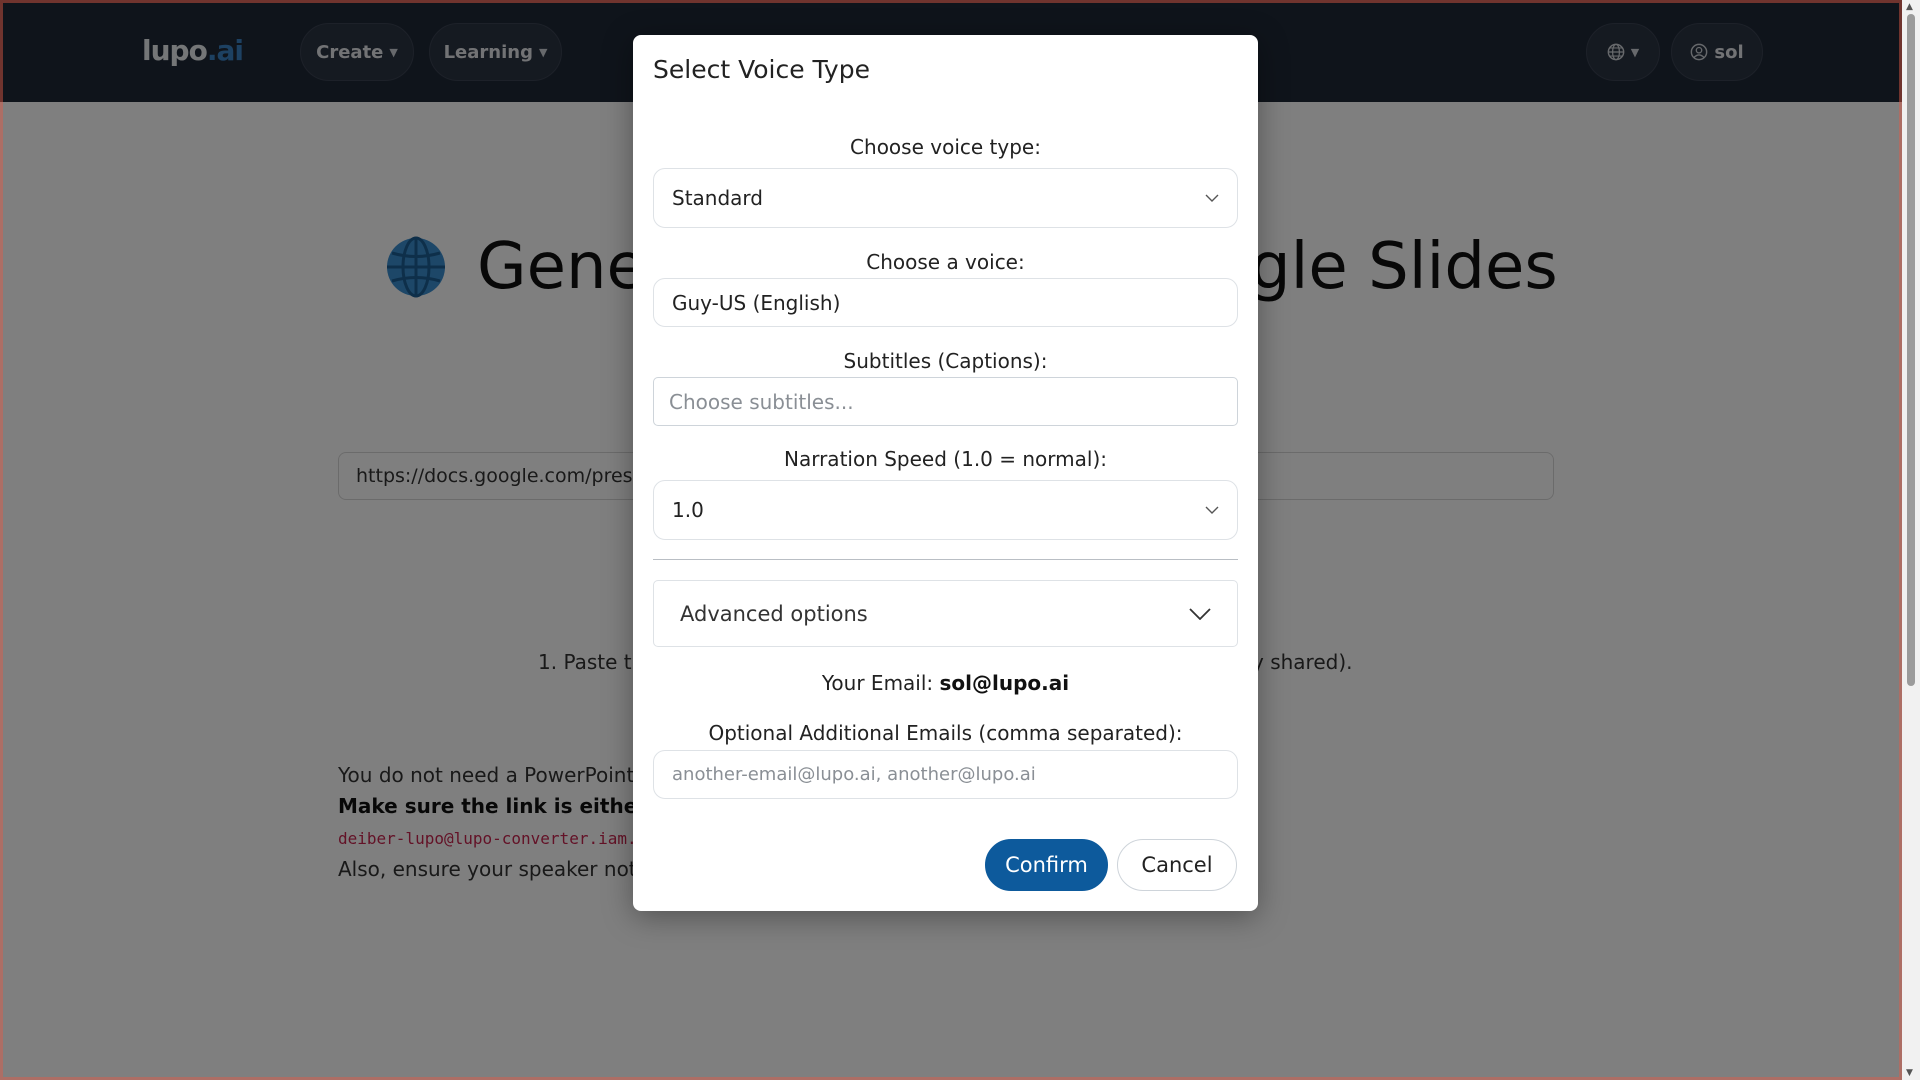  What do you see at coordinates (945, 262) in the screenshot?
I see `voice-label: Choose a voice:` at bounding box center [945, 262].